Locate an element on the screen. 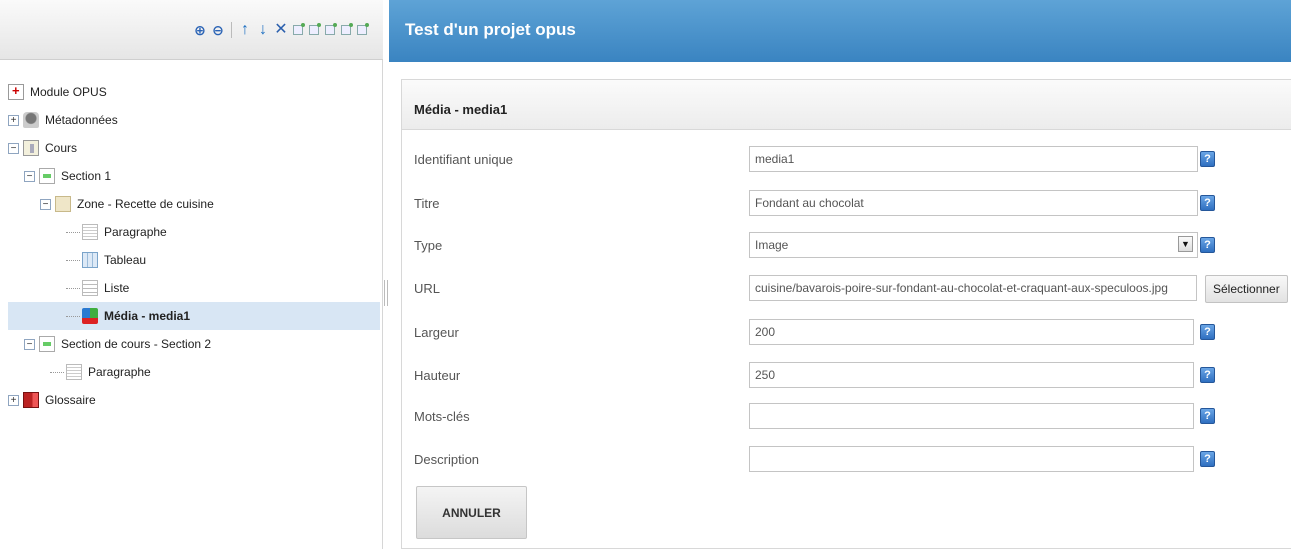  module-icon is located at coordinates (16, 91).